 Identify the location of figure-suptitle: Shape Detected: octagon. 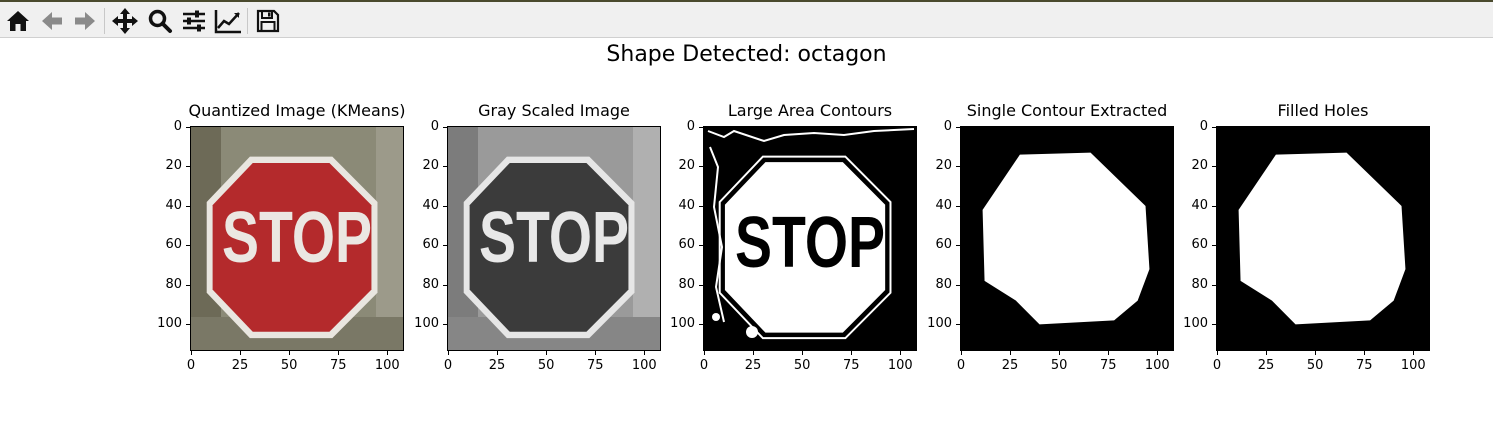
(746, 54).